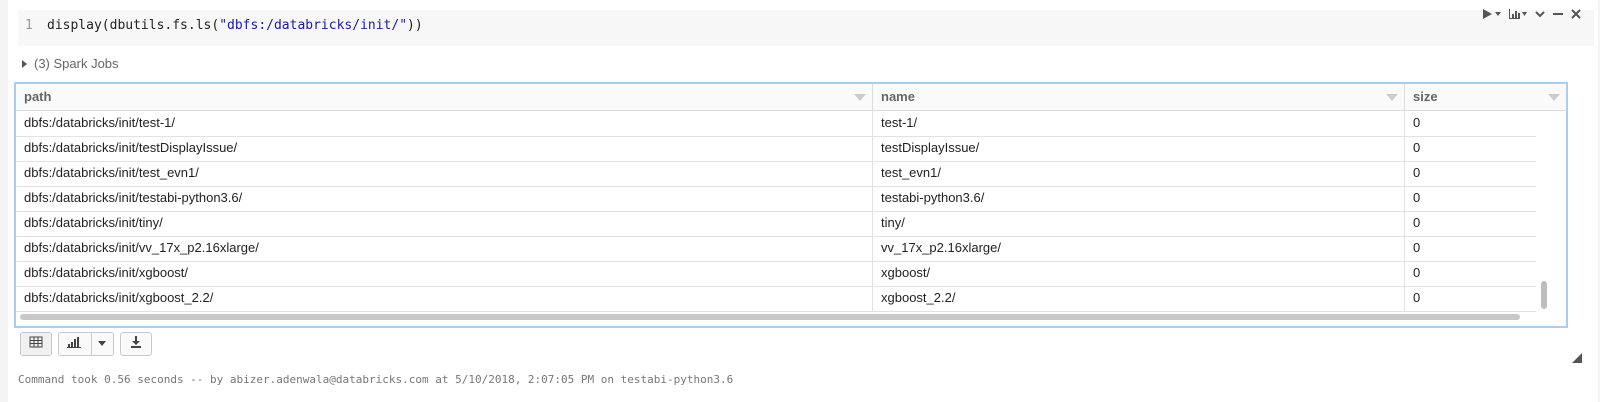 The image size is (1600, 402). I want to click on cell-path: dbfs:/databricks/init/testabi-python3.6/, so click(444, 198).